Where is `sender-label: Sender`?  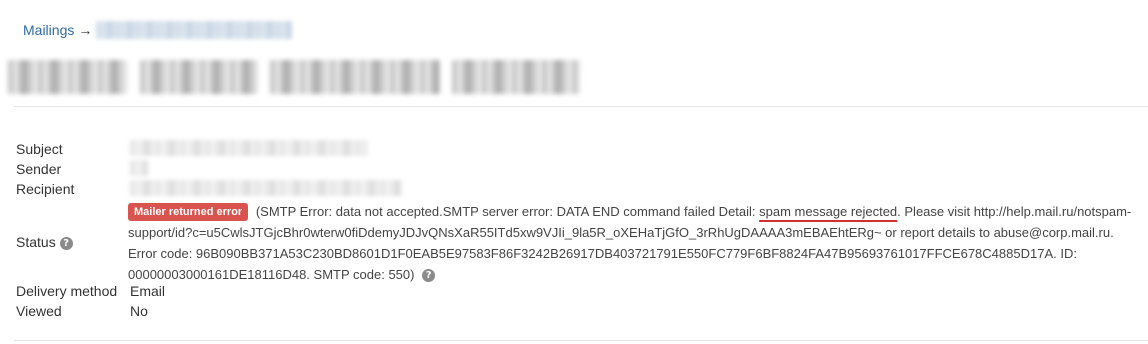
sender-label: Sender is located at coordinates (39, 169).